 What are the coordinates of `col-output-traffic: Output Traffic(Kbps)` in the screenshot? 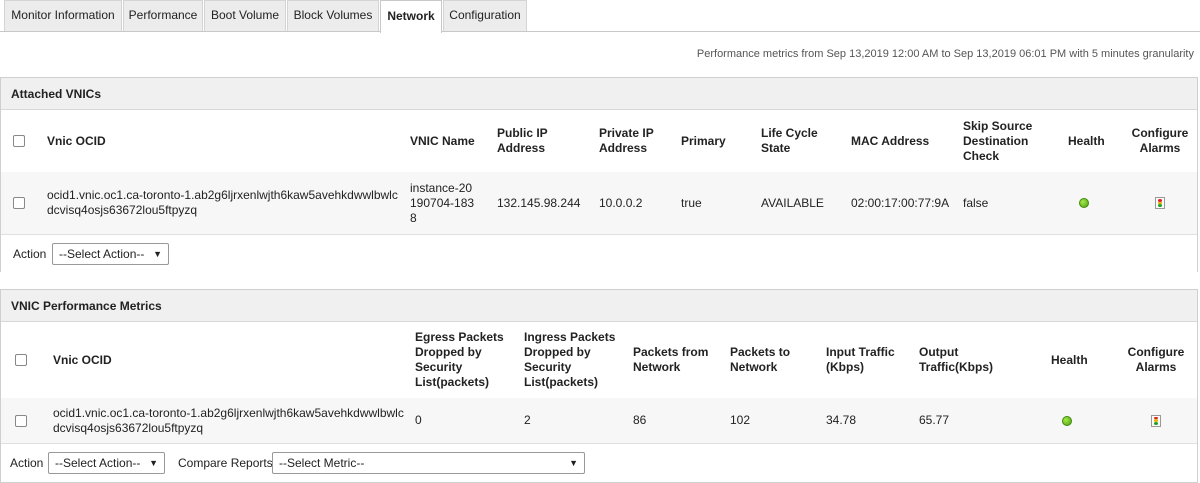 It's located at (959, 360).